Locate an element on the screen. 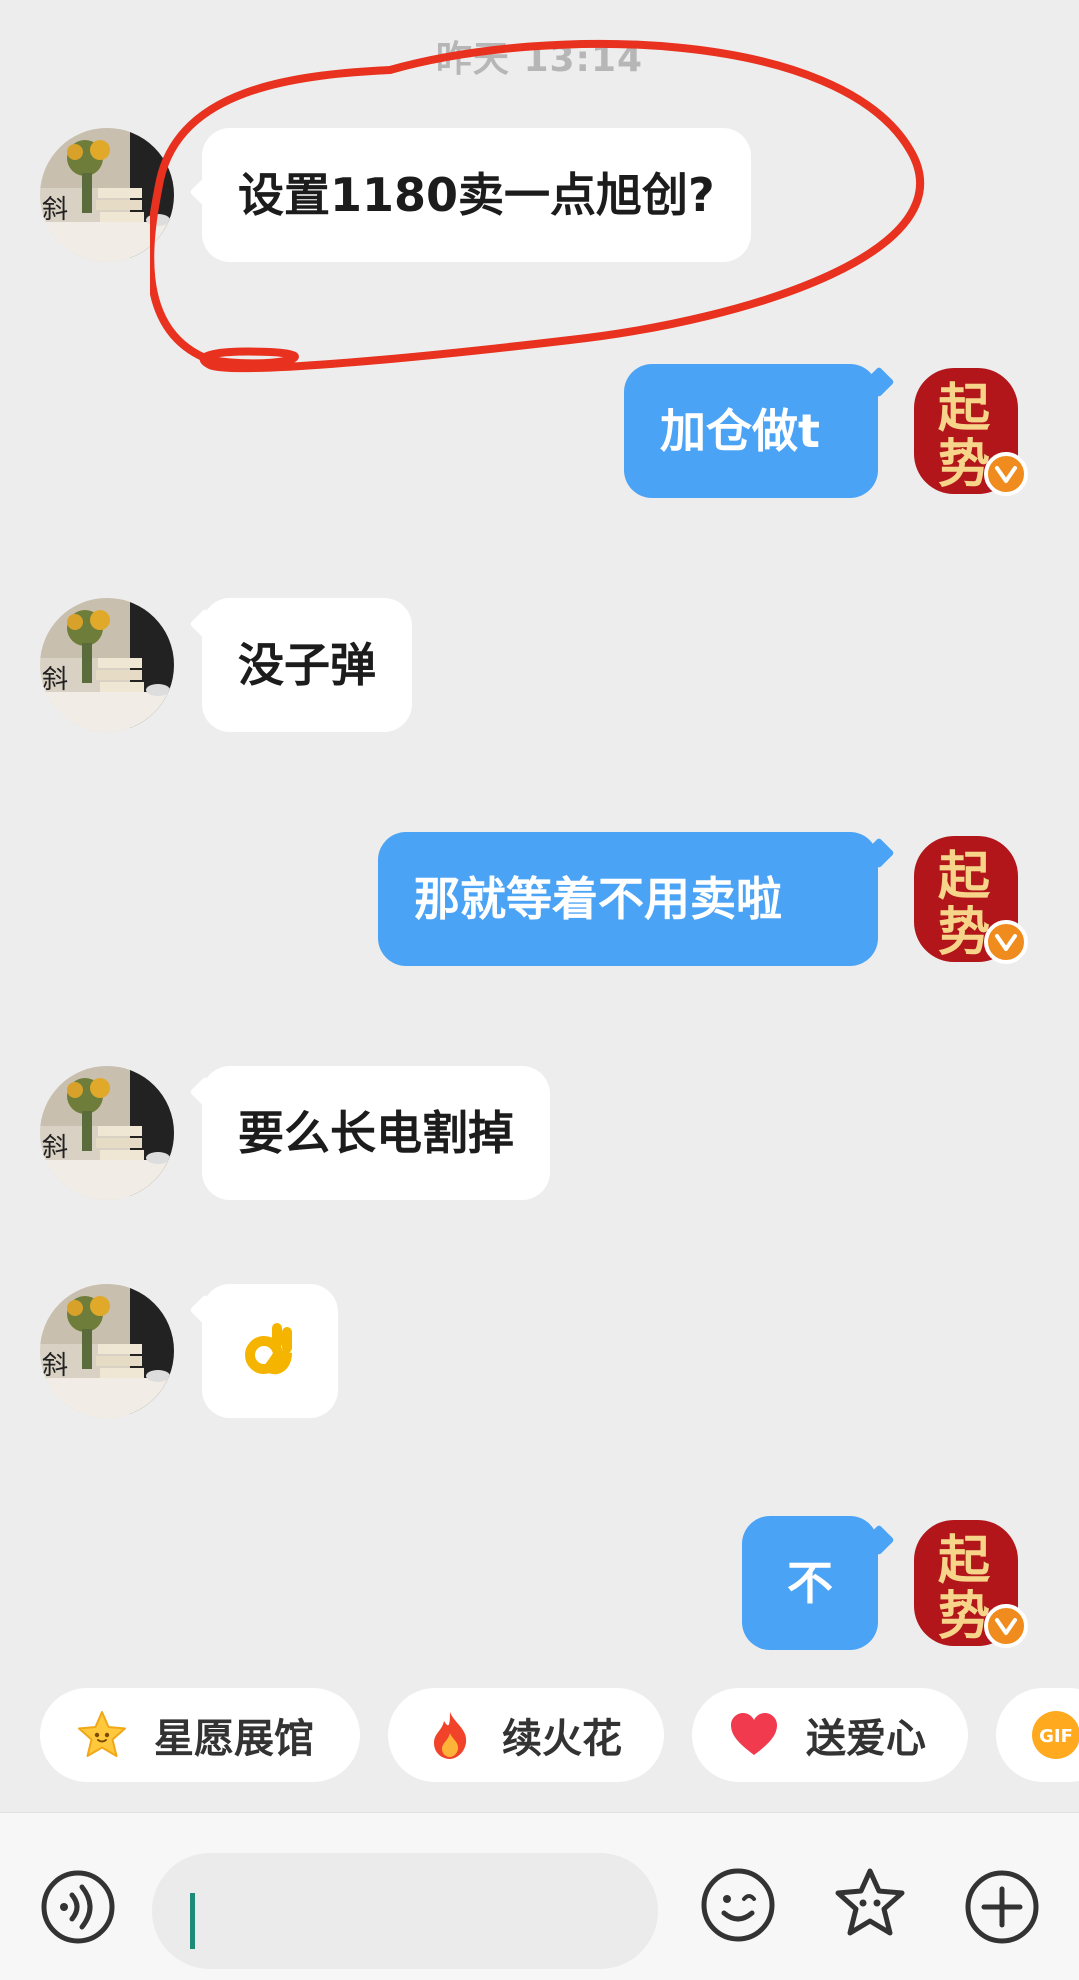 This screenshot has width=1079, height=1980. quick-action-star-gallery: 星愿展馆 is located at coordinates (200, 1735).